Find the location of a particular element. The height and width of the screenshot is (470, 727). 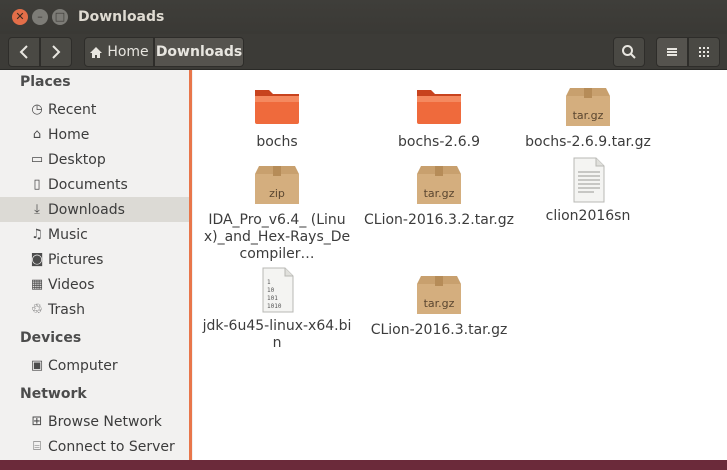

sidebar-item-documents: ▯ Documents is located at coordinates (94, 184).